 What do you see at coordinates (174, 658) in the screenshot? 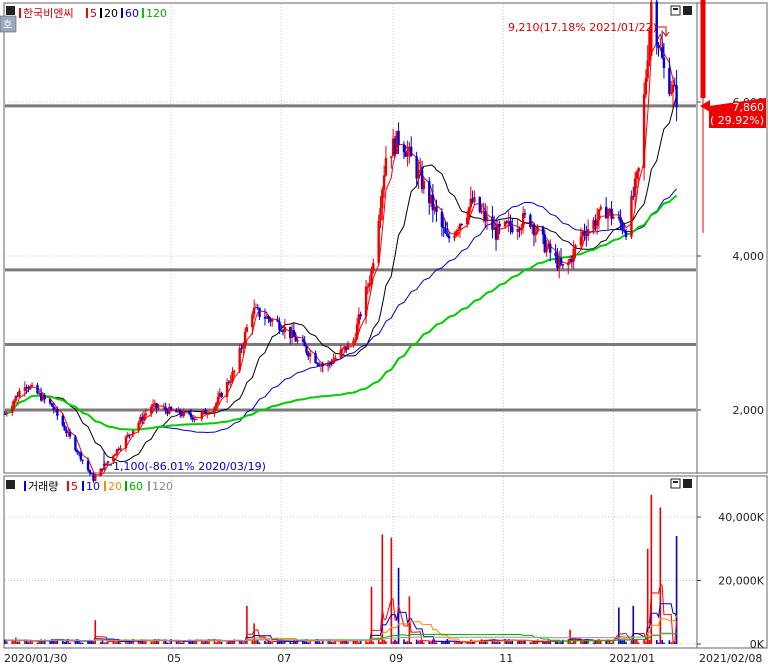
I see `x-tick-label: 05` at bounding box center [174, 658].